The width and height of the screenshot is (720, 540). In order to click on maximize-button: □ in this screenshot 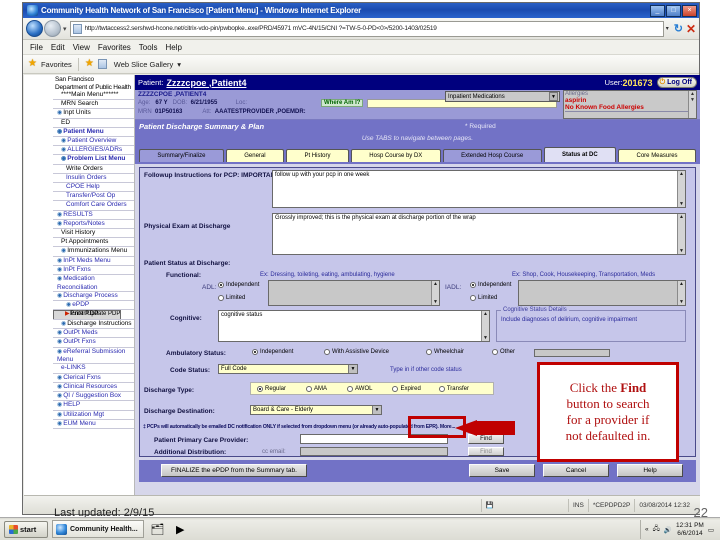, I will do `click(673, 10)`.